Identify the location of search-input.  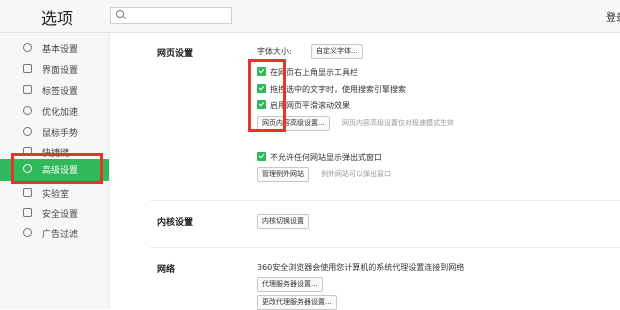
(171, 15).